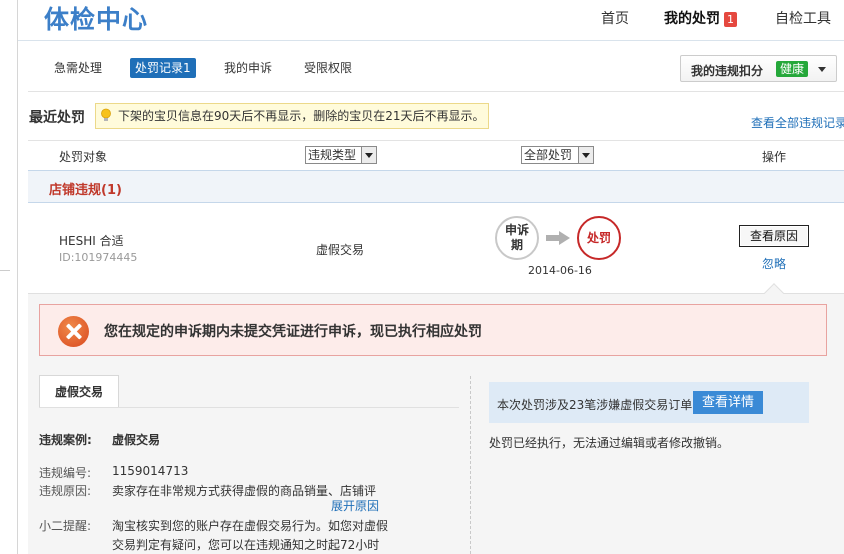 The width and height of the screenshot is (844, 554). What do you see at coordinates (516, 245) in the screenshot?
I see `step-appeal-line2: 期` at bounding box center [516, 245].